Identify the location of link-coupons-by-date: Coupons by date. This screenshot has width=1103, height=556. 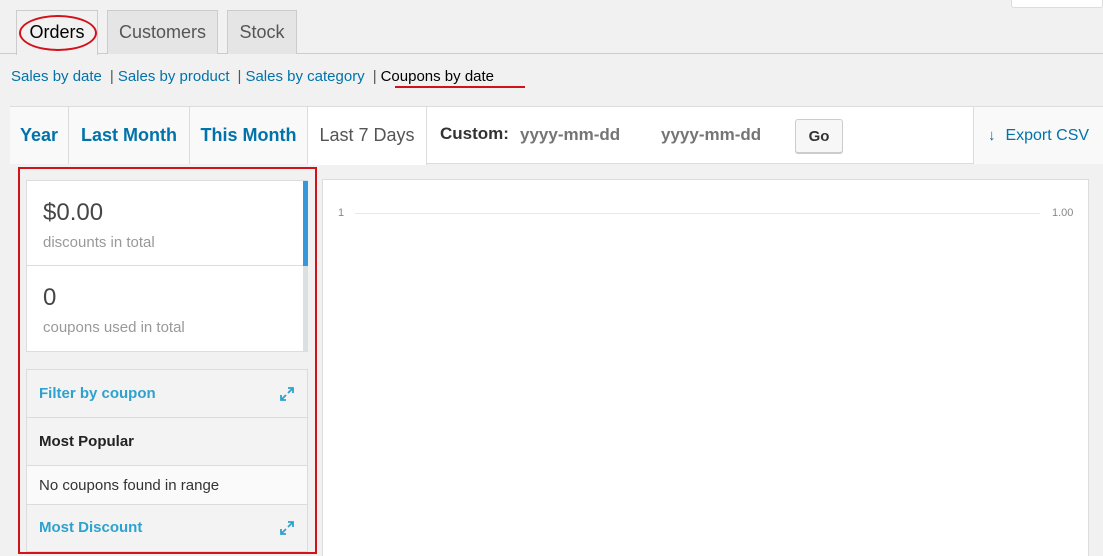
(437, 76).